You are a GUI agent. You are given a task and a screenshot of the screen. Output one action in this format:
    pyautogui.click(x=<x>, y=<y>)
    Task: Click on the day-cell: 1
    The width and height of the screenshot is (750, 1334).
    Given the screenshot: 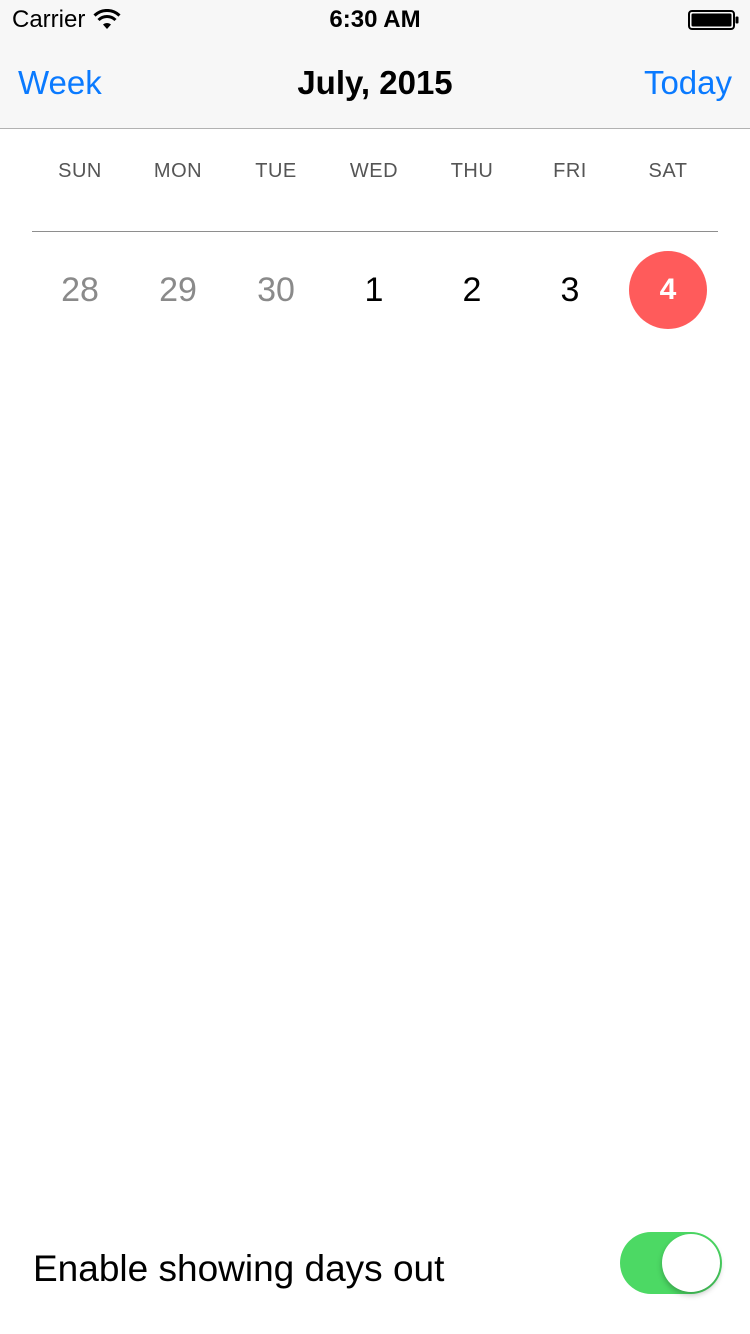 What is the action you would take?
    pyautogui.click(x=374, y=290)
    